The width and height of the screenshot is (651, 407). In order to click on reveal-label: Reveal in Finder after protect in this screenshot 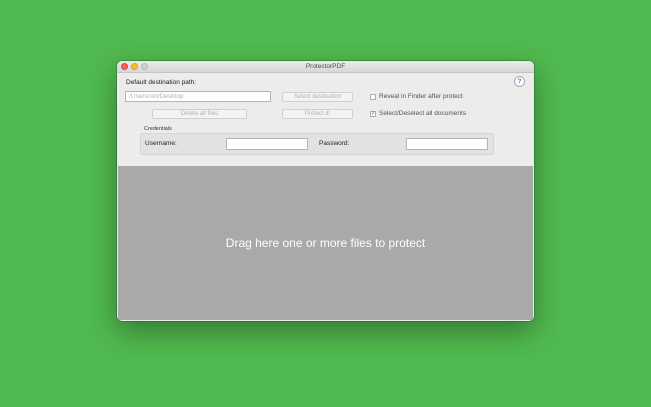, I will do `click(421, 96)`.